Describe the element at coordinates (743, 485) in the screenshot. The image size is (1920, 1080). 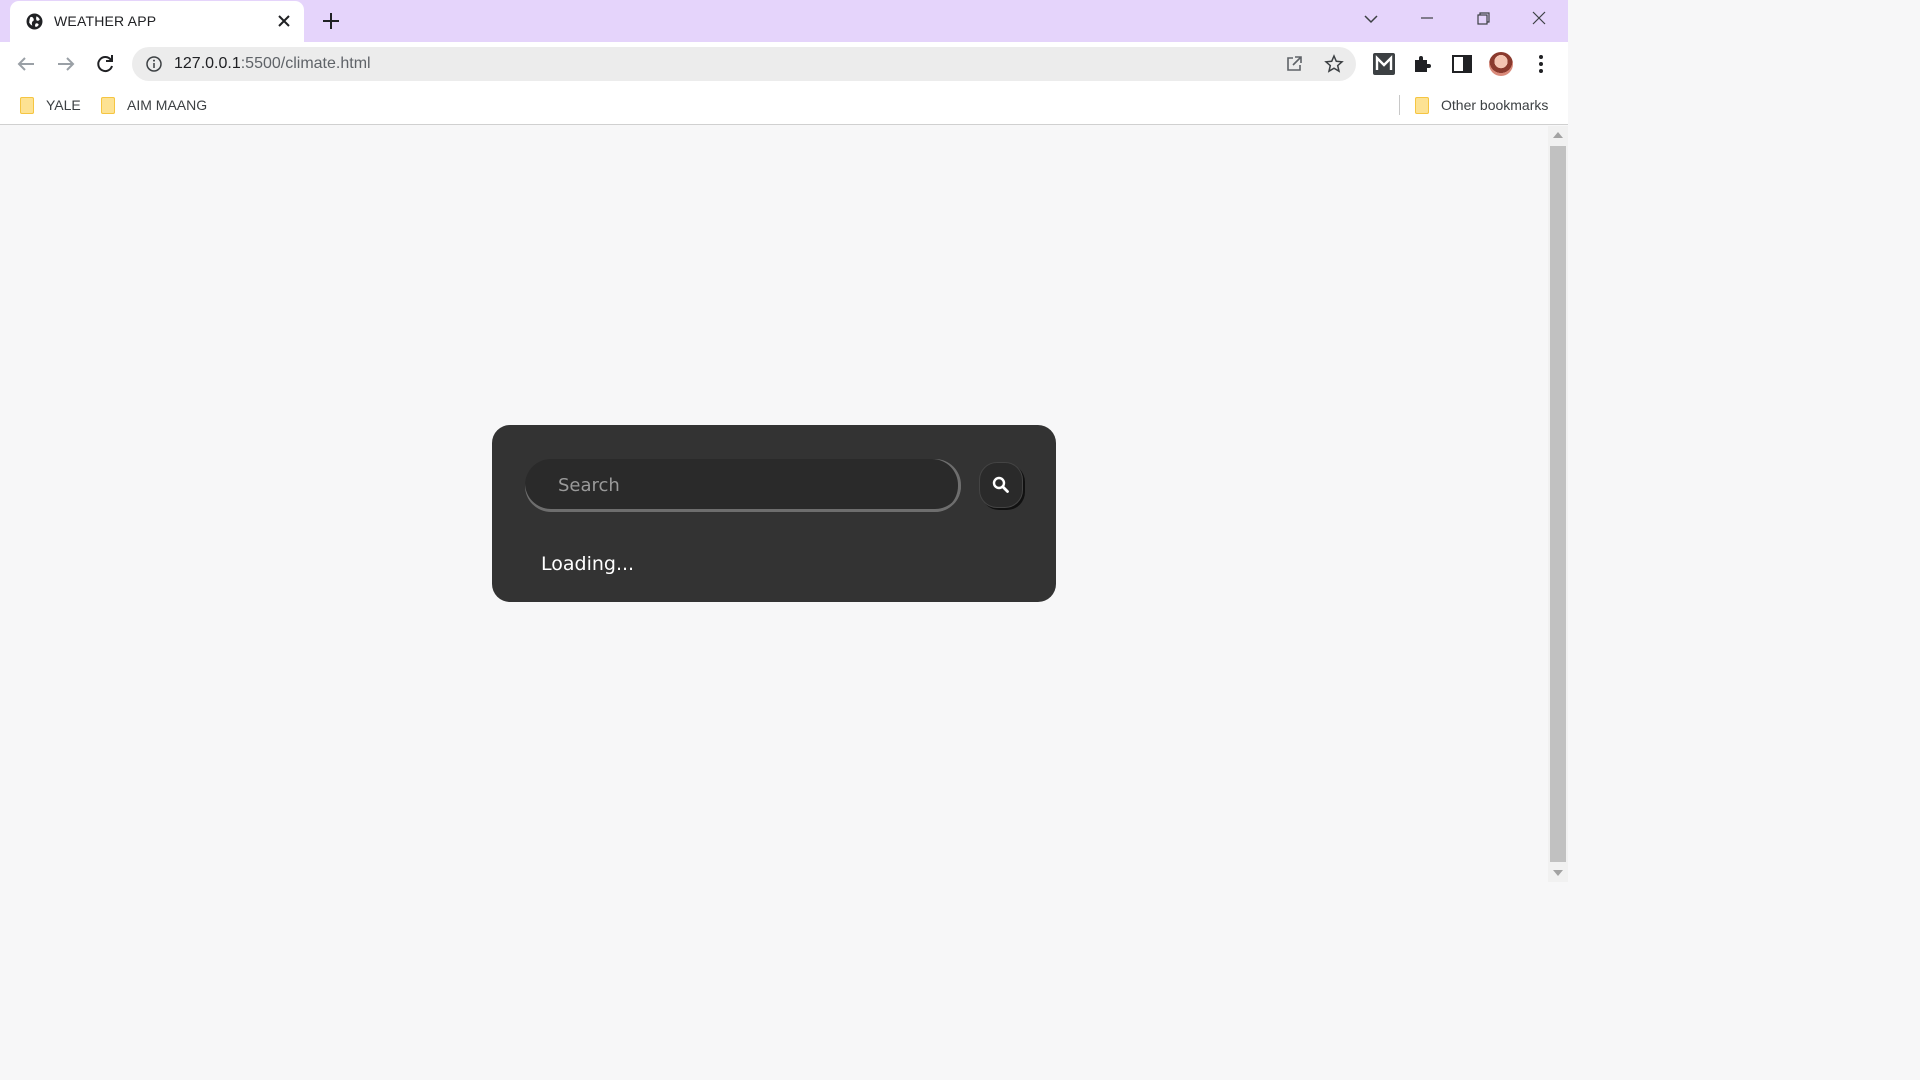
I see `search-input` at that location.